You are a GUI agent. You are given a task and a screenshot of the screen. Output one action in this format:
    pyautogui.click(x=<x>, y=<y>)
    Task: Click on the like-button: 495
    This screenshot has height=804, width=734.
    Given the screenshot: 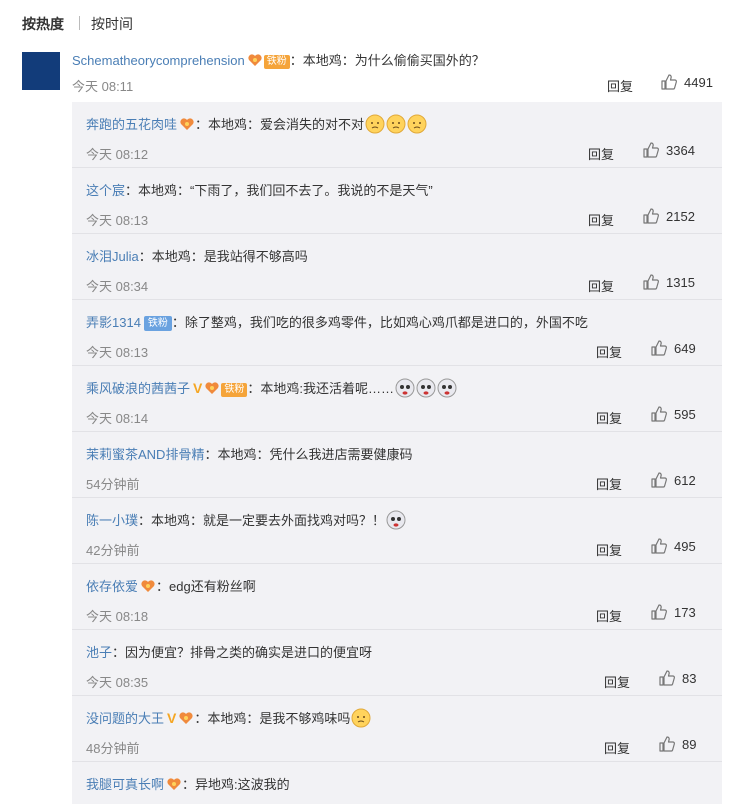 What is the action you would take?
    pyautogui.click(x=673, y=546)
    